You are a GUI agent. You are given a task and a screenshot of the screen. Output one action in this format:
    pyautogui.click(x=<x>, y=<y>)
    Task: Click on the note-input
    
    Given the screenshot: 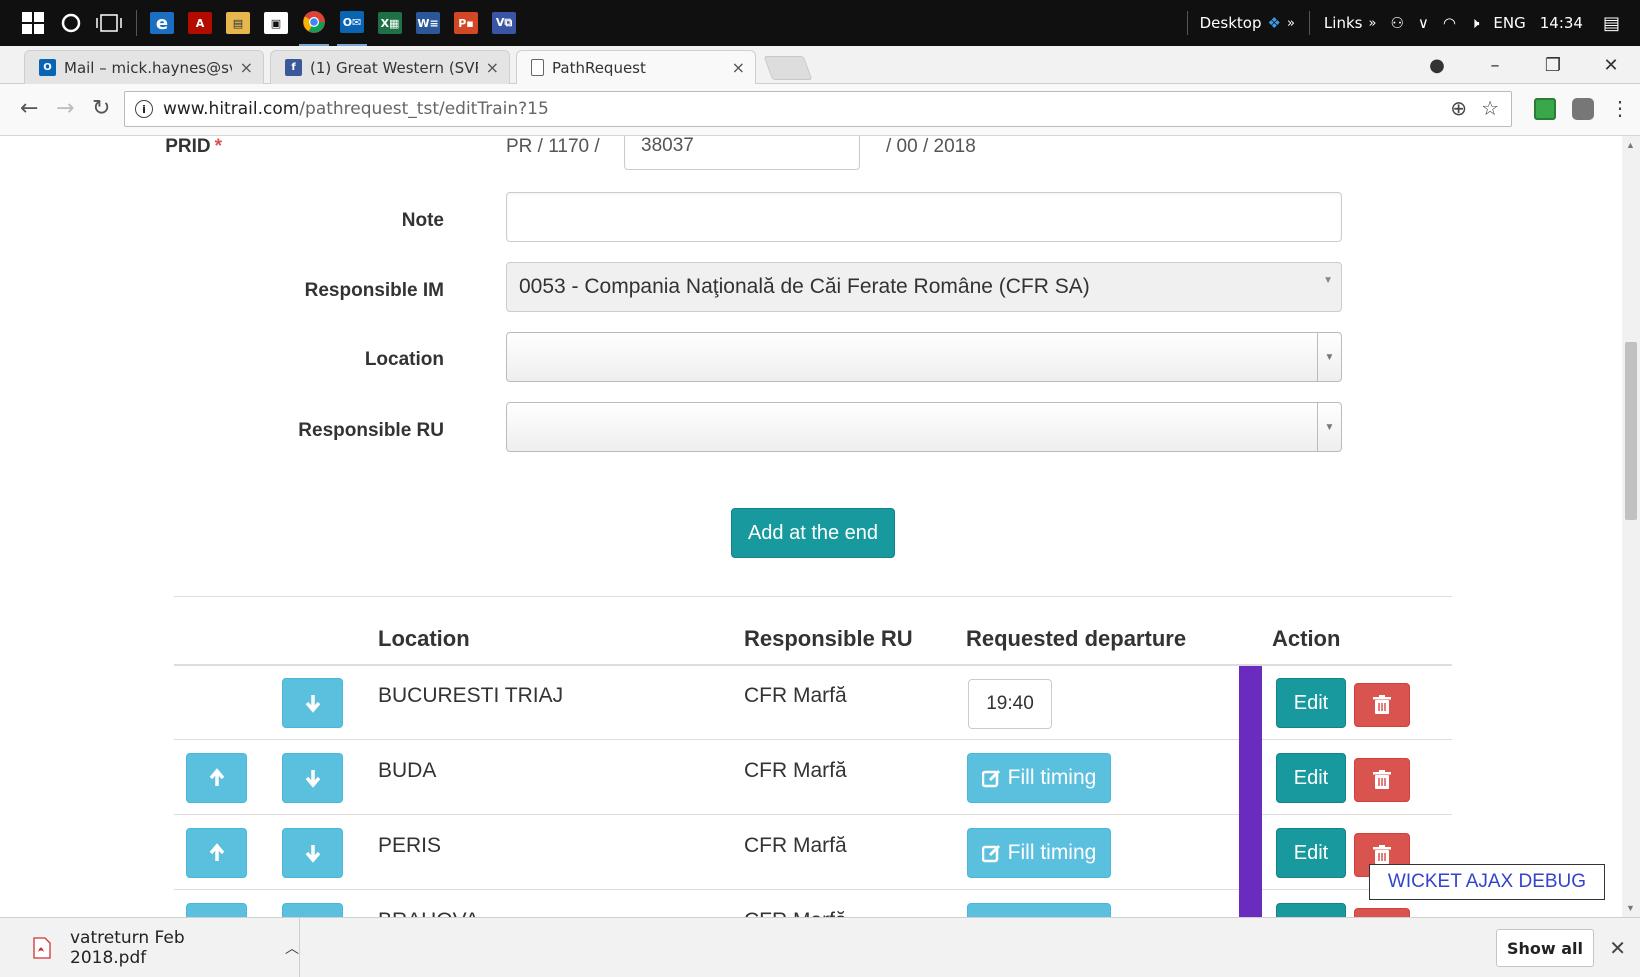 What is the action you would take?
    pyautogui.click(x=924, y=217)
    